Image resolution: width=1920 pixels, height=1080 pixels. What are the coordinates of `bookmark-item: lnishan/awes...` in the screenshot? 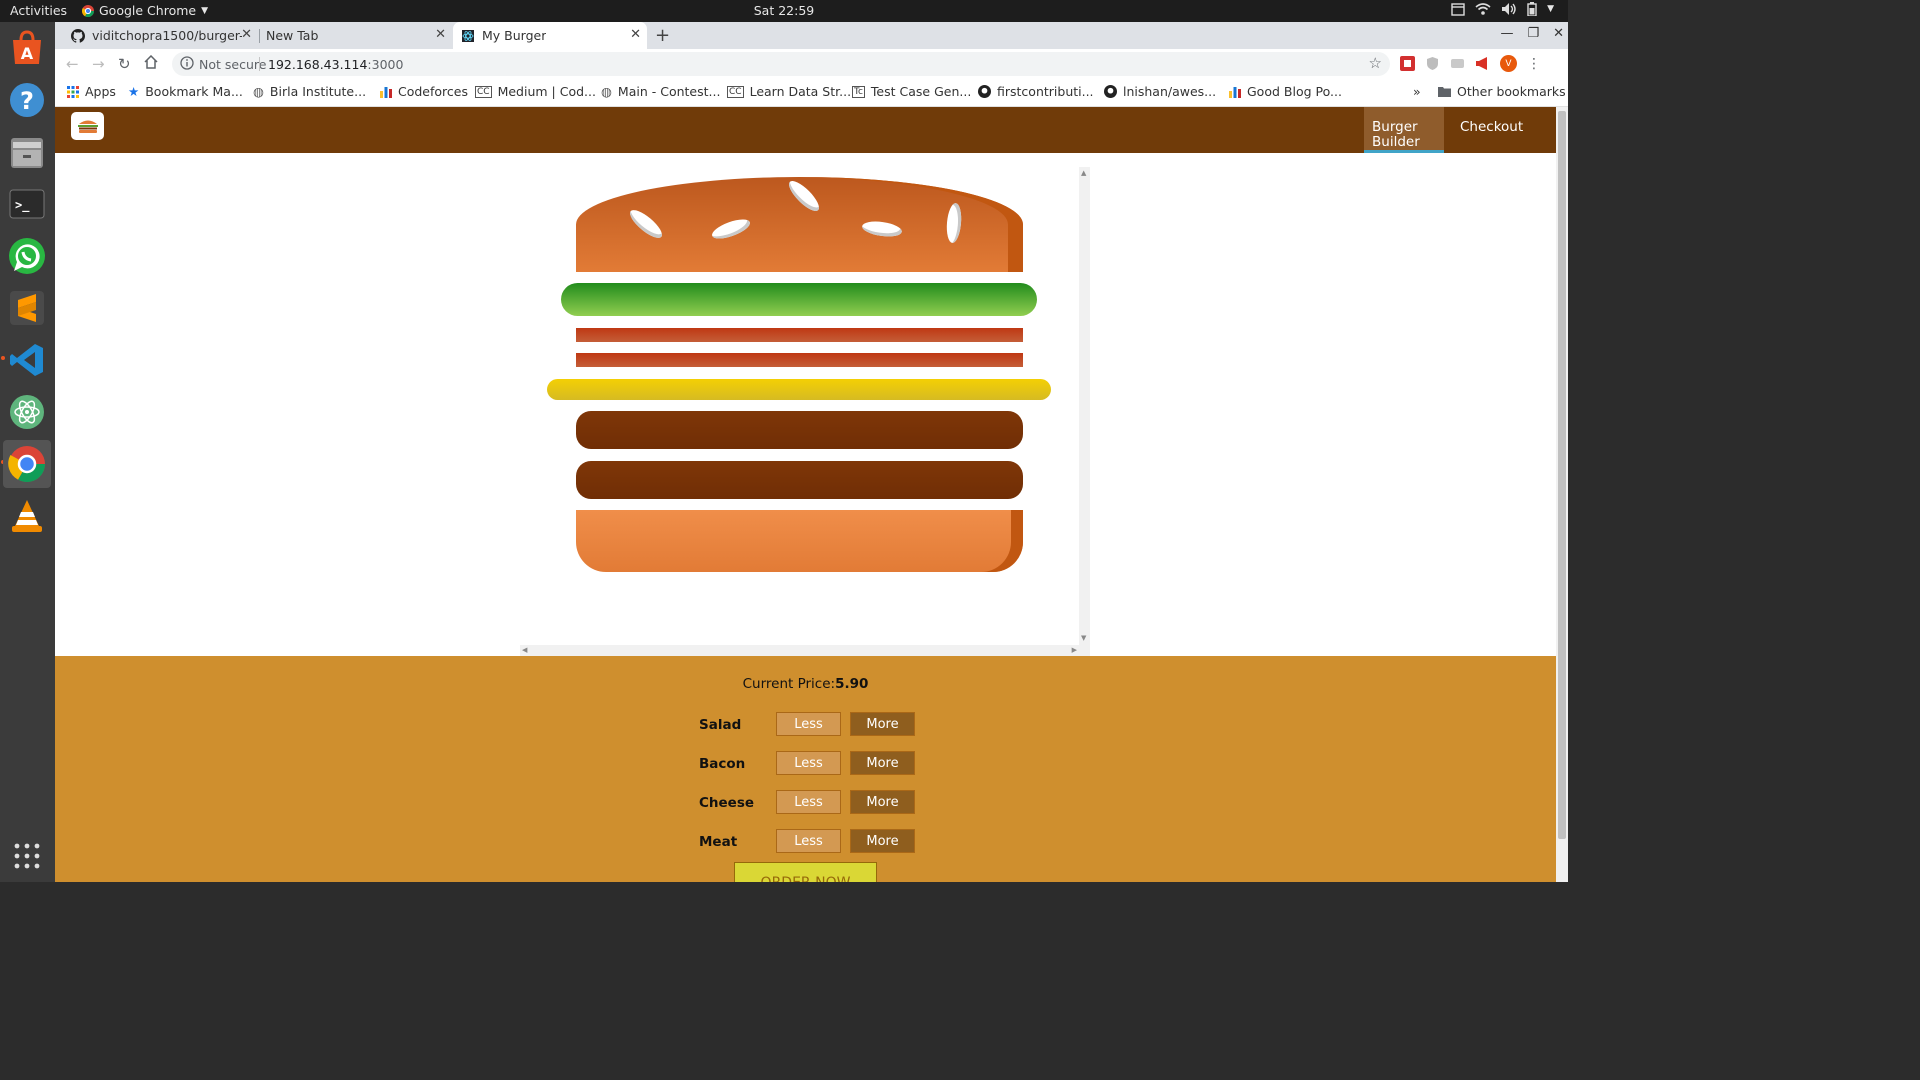 It's located at (1160, 91).